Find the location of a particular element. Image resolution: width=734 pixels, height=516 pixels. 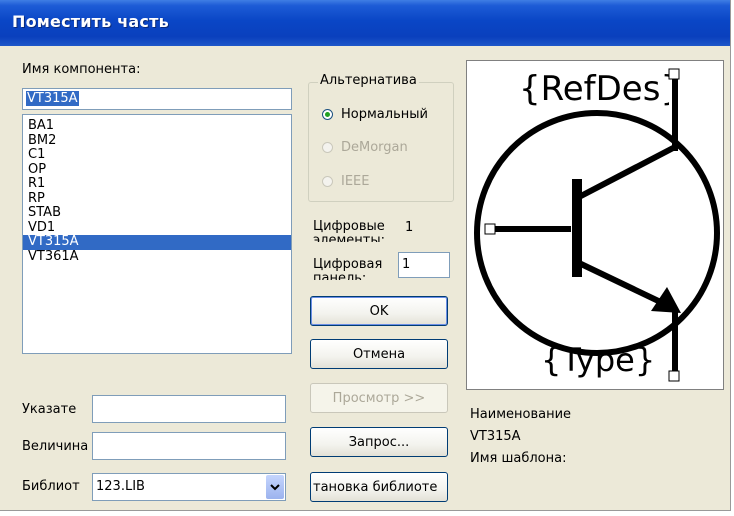

radio-ieee: IEEE is located at coordinates (345, 181).